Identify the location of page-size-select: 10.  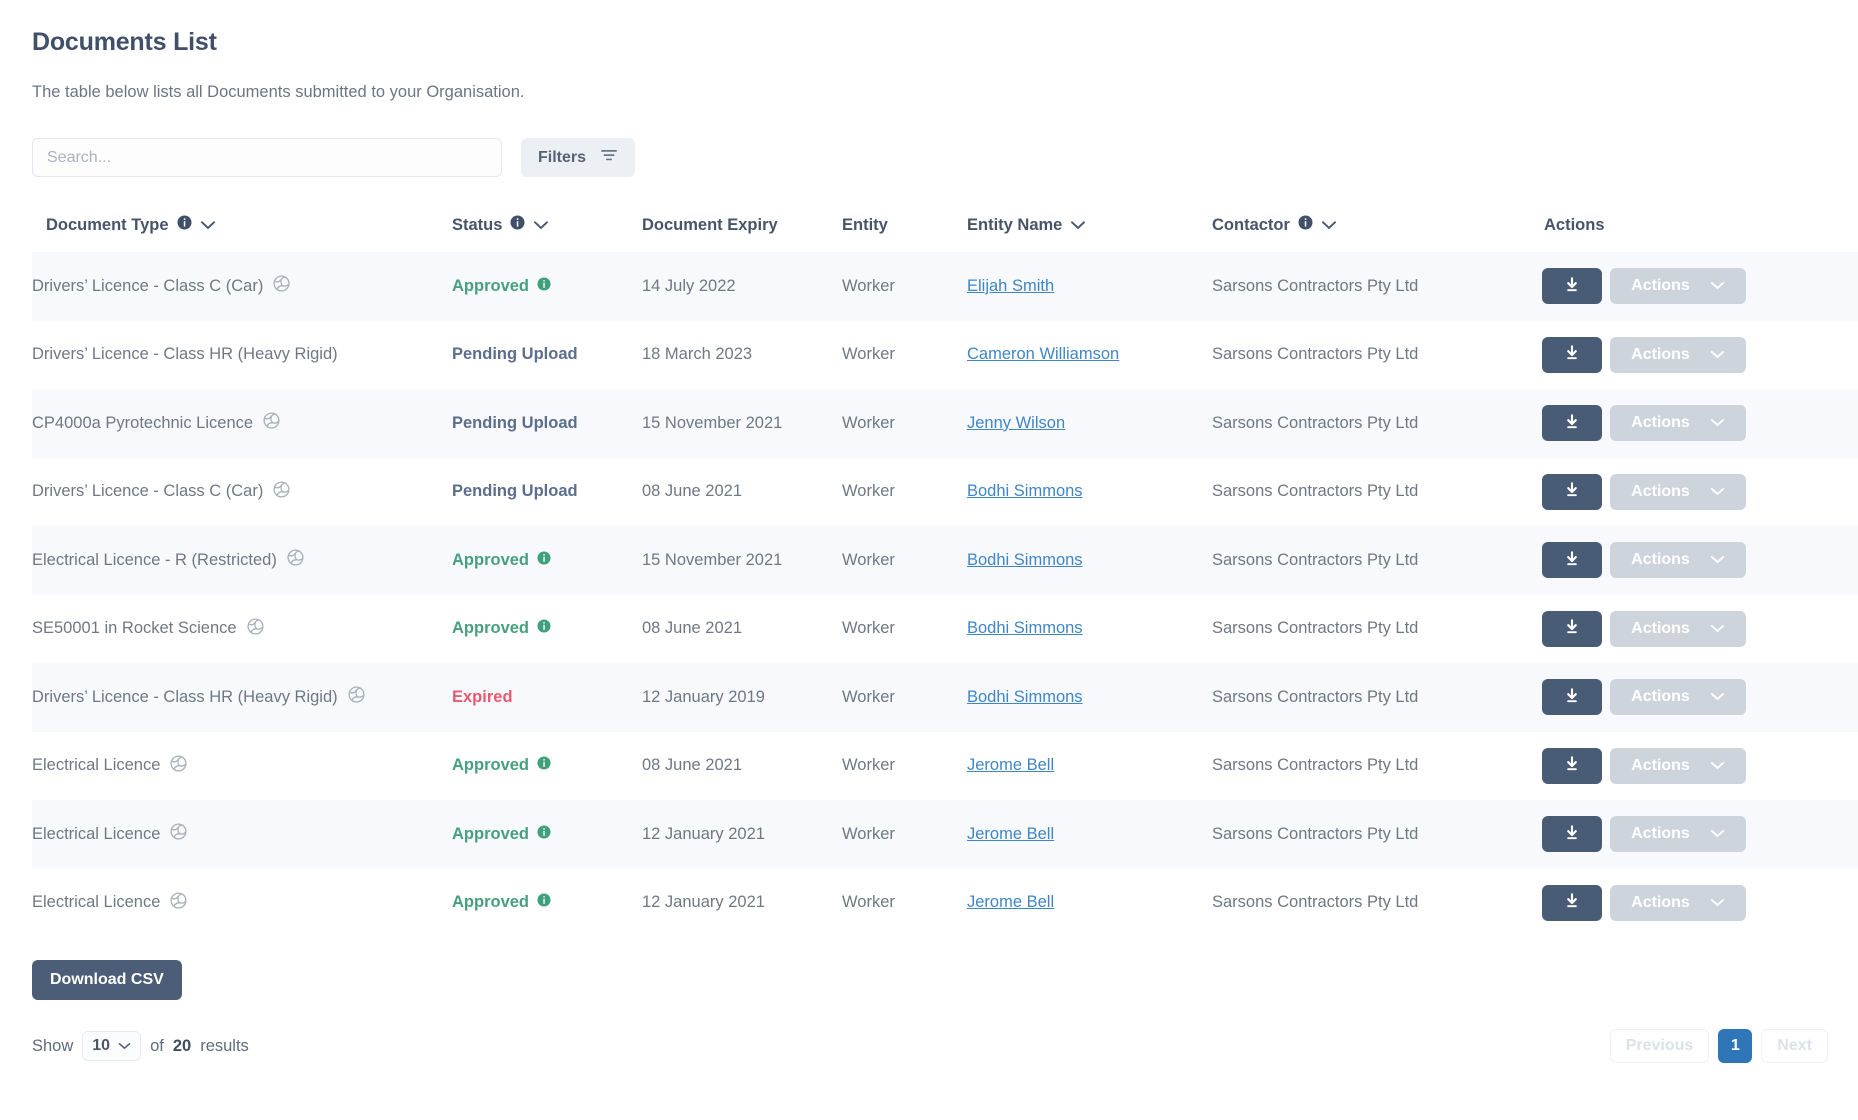
(112, 1046).